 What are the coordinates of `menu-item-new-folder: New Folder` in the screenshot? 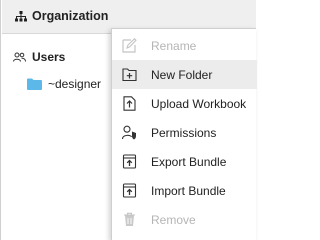 It's located at (184, 74).